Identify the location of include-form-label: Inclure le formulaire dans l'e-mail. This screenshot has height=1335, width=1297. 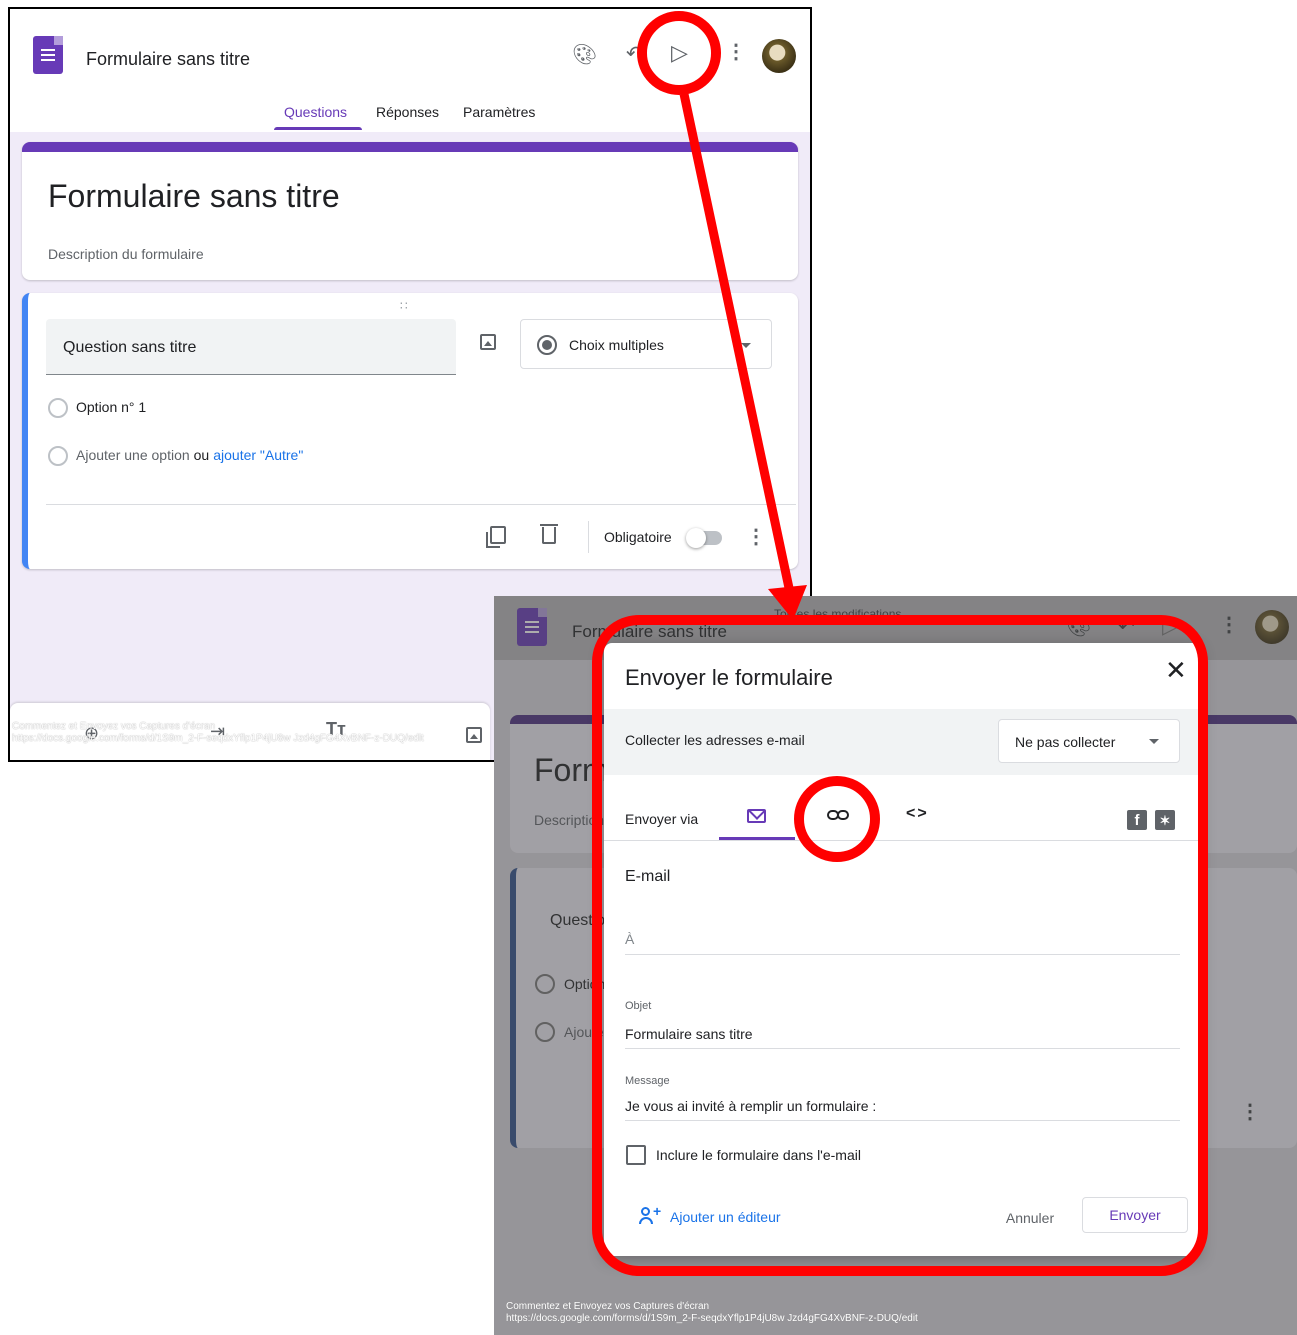
(758, 1155).